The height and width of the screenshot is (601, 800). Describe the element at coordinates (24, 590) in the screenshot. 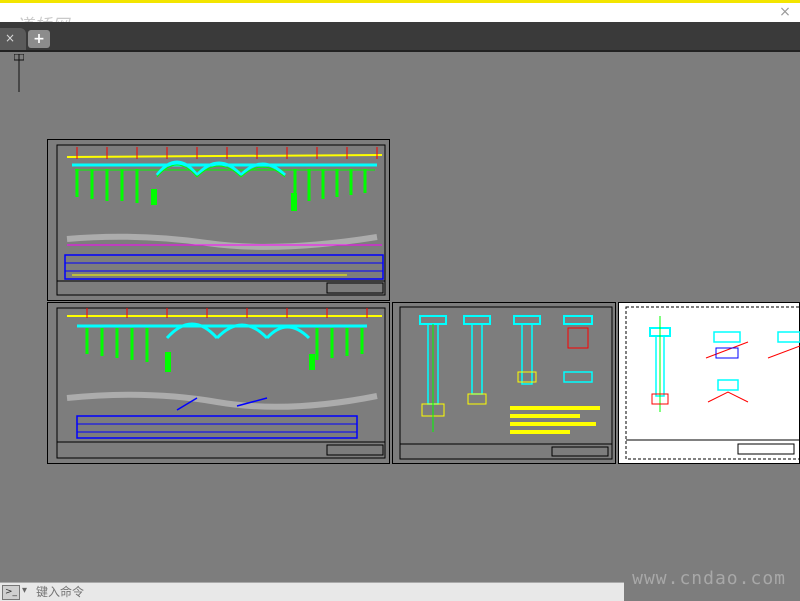

I see `chevron-down-icon: ▾` at that location.